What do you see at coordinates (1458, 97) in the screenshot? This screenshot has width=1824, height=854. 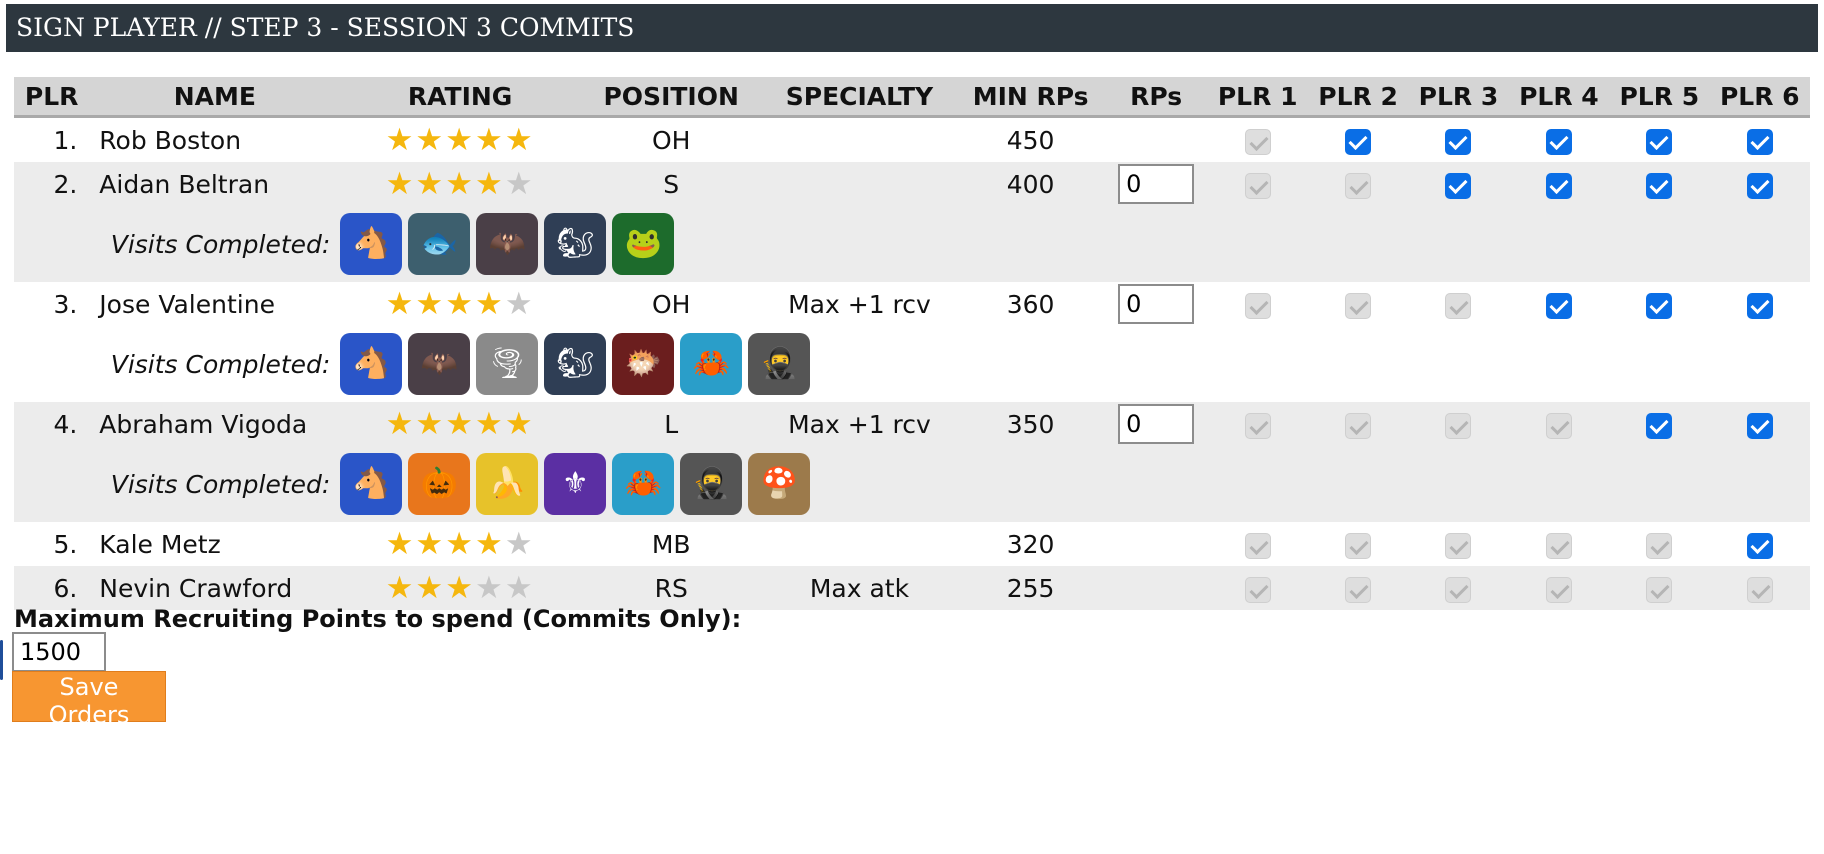 I see `col-plr-3: PLR 3` at bounding box center [1458, 97].